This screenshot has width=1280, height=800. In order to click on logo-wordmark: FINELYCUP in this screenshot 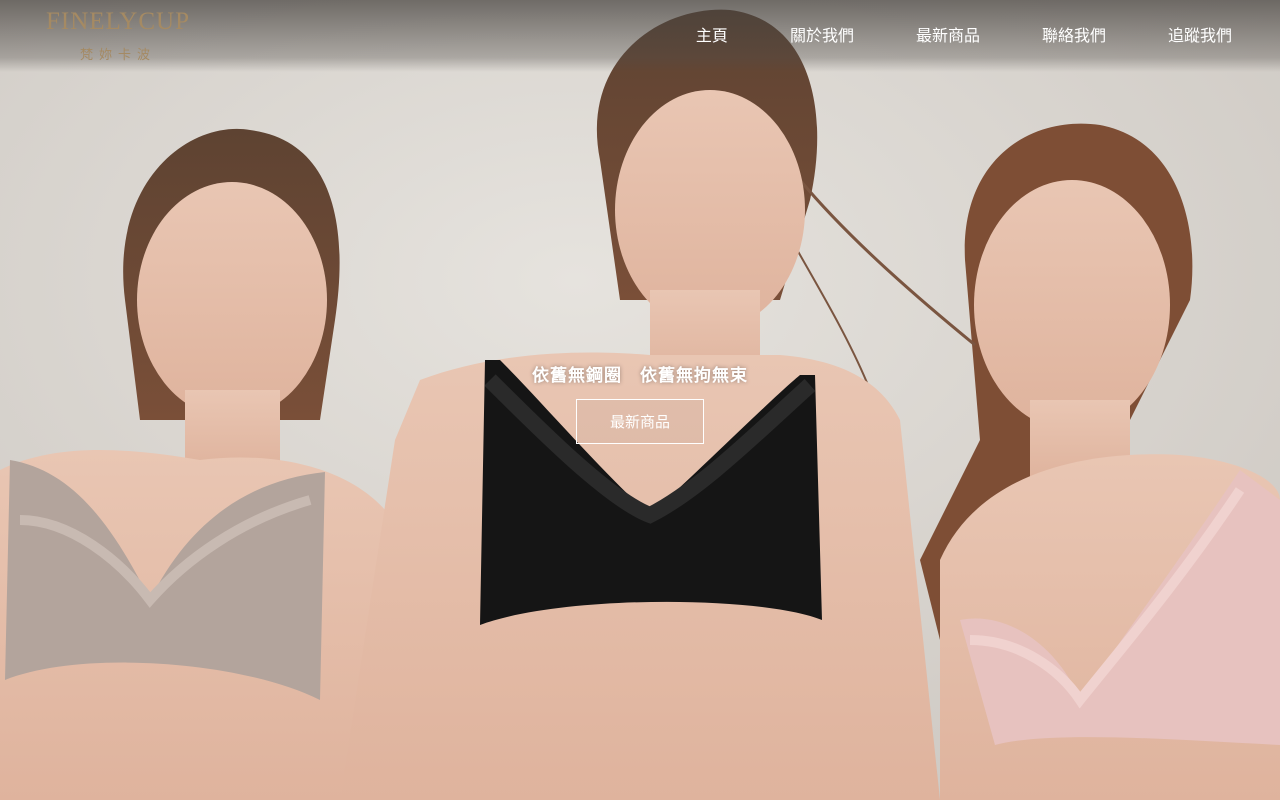, I will do `click(117, 21)`.